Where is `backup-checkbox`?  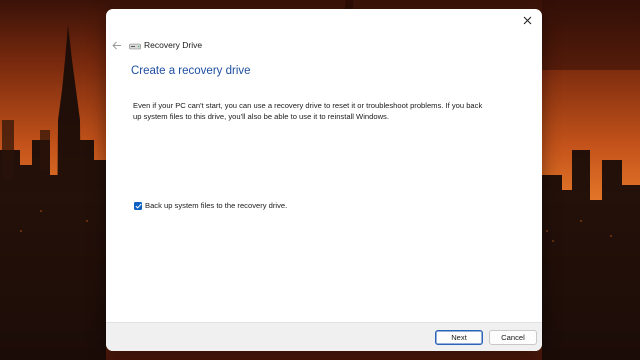 backup-checkbox is located at coordinates (138, 205).